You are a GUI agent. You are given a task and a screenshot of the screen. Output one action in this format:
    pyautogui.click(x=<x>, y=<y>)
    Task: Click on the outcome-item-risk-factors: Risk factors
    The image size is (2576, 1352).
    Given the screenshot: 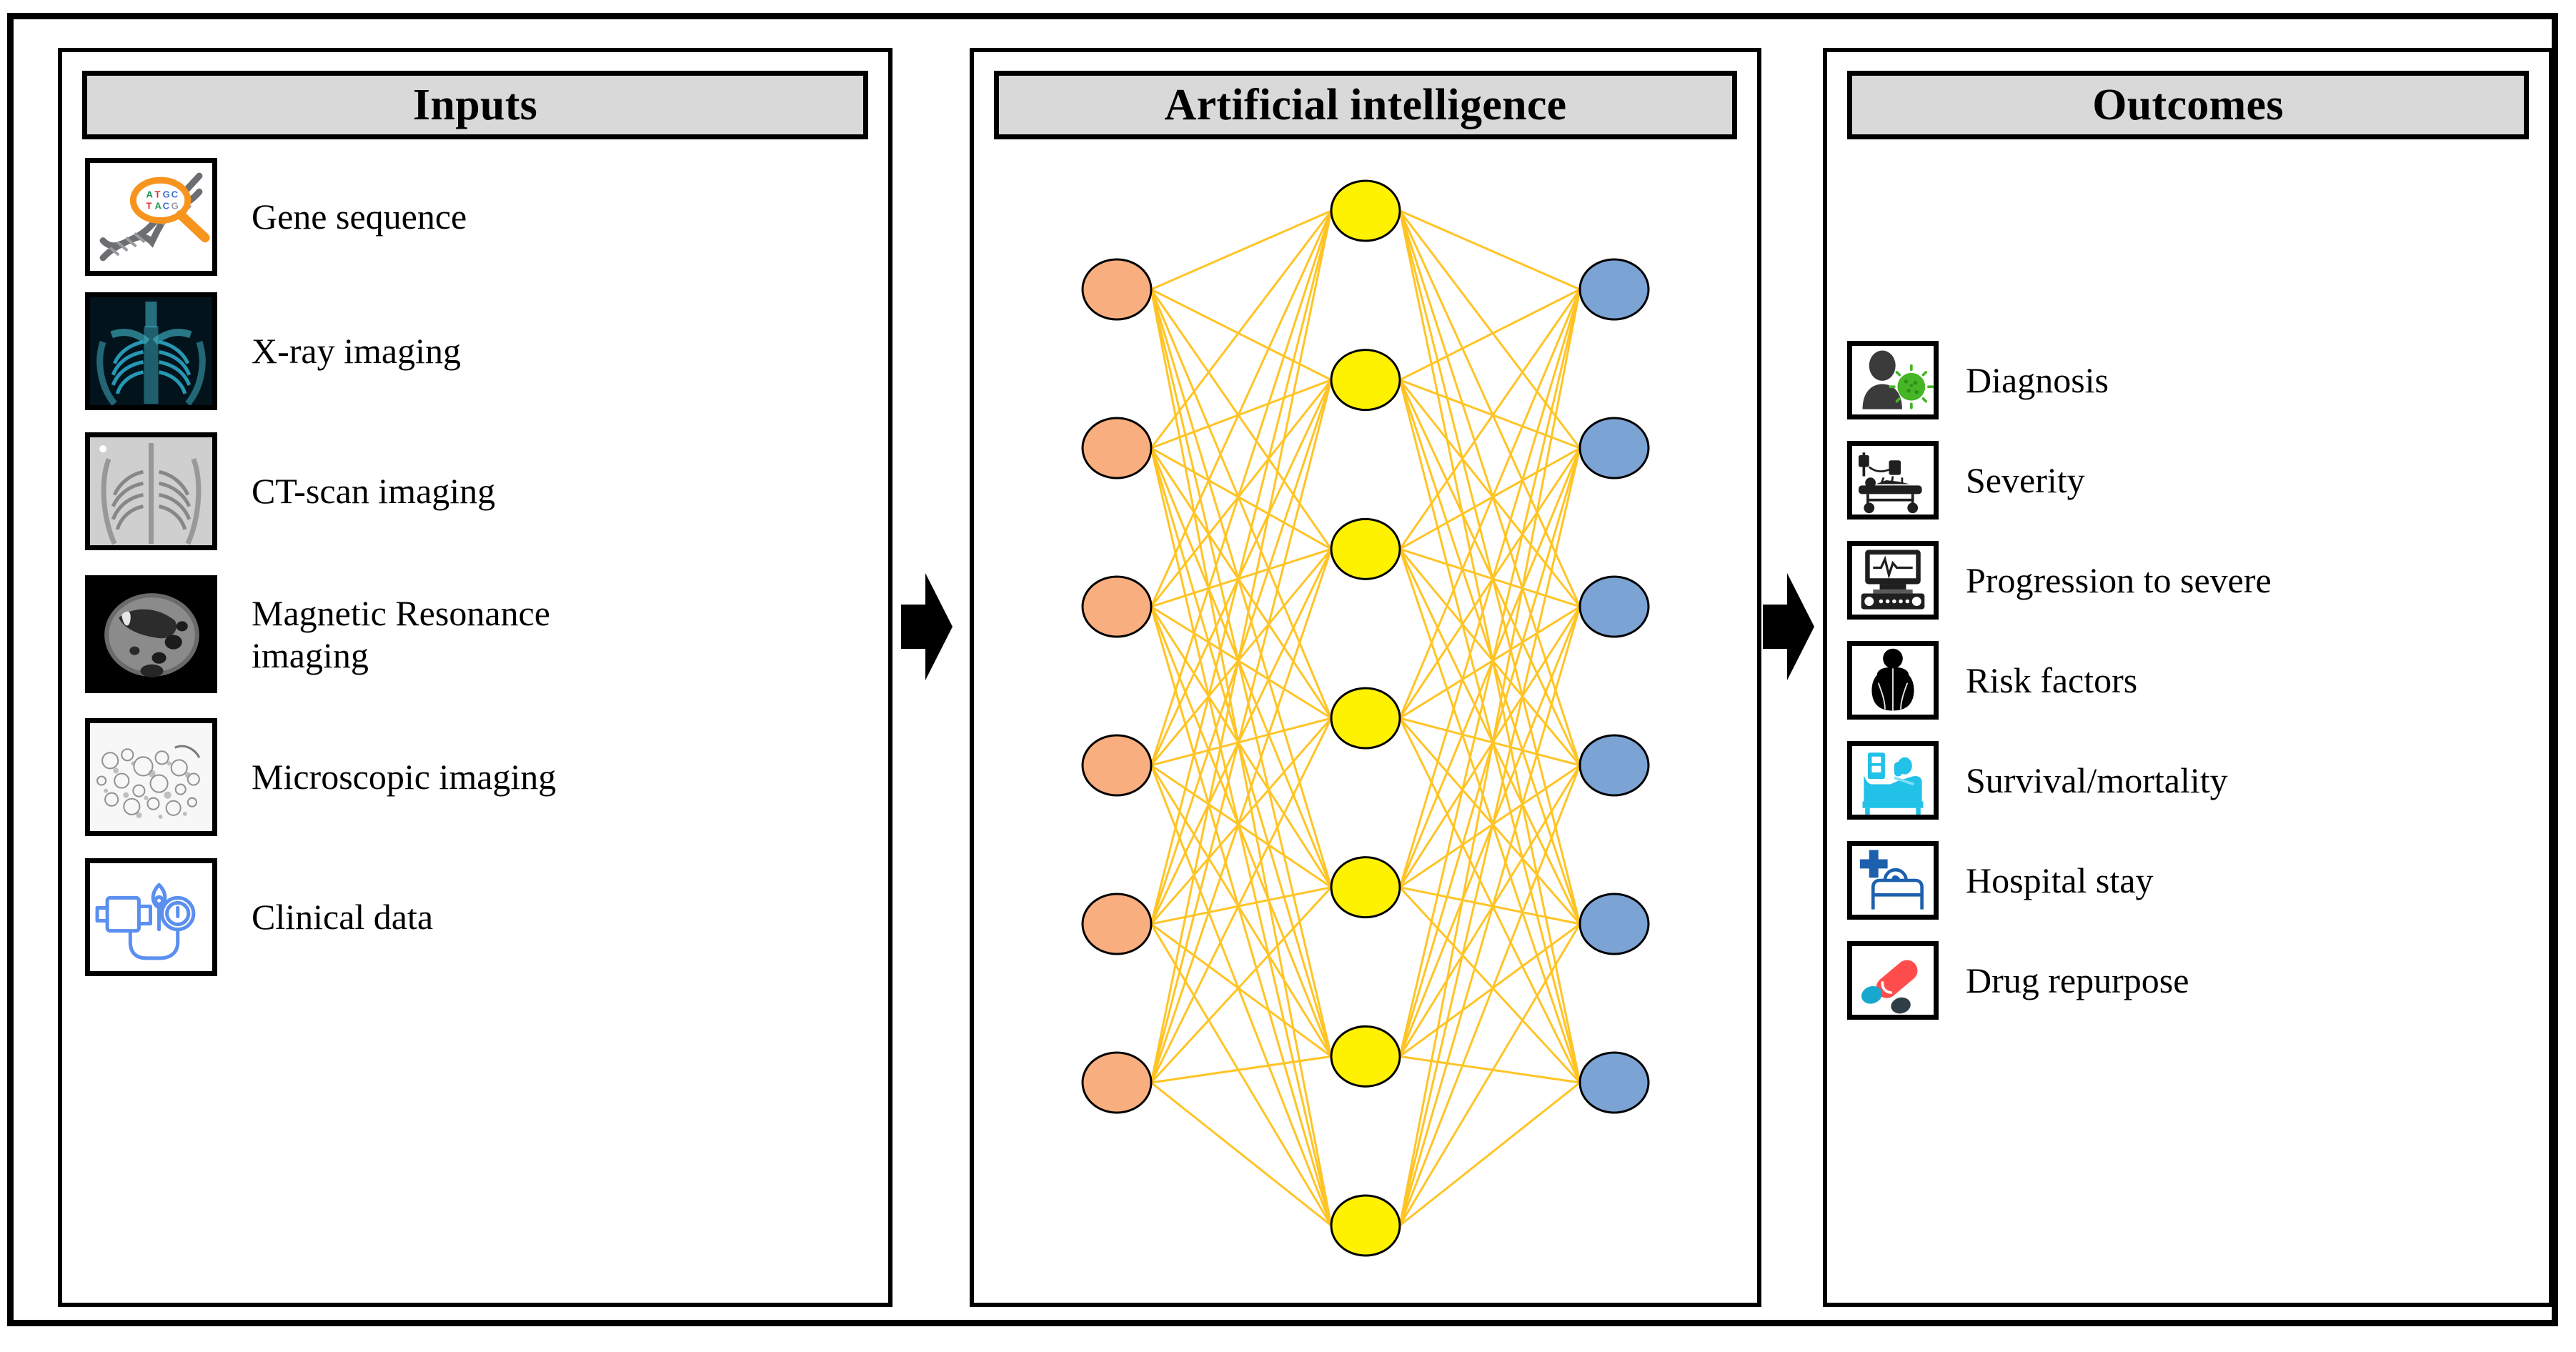 What is the action you would take?
    pyautogui.click(x=1992, y=680)
    